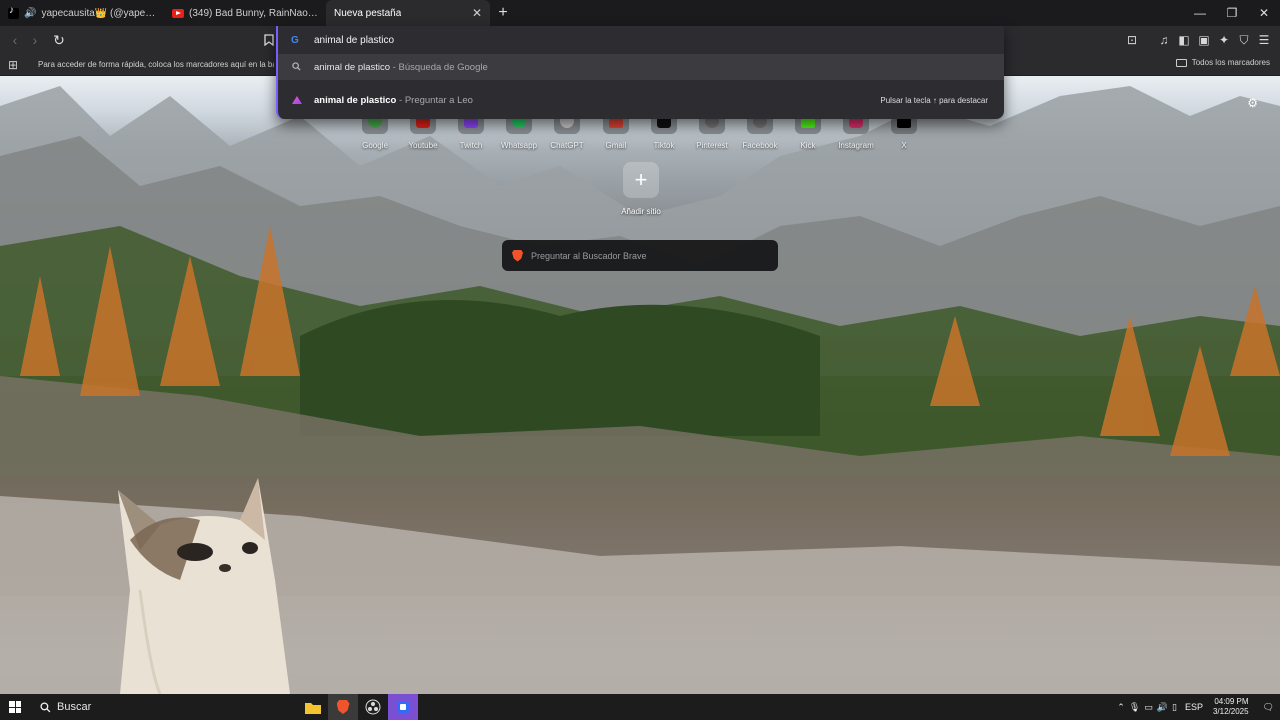 The image size is (1280, 720). What do you see at coordinates (1134, 707) in the screenshot?
I see `microphone-icon: 🎙` at bounding box center [1134, 707].